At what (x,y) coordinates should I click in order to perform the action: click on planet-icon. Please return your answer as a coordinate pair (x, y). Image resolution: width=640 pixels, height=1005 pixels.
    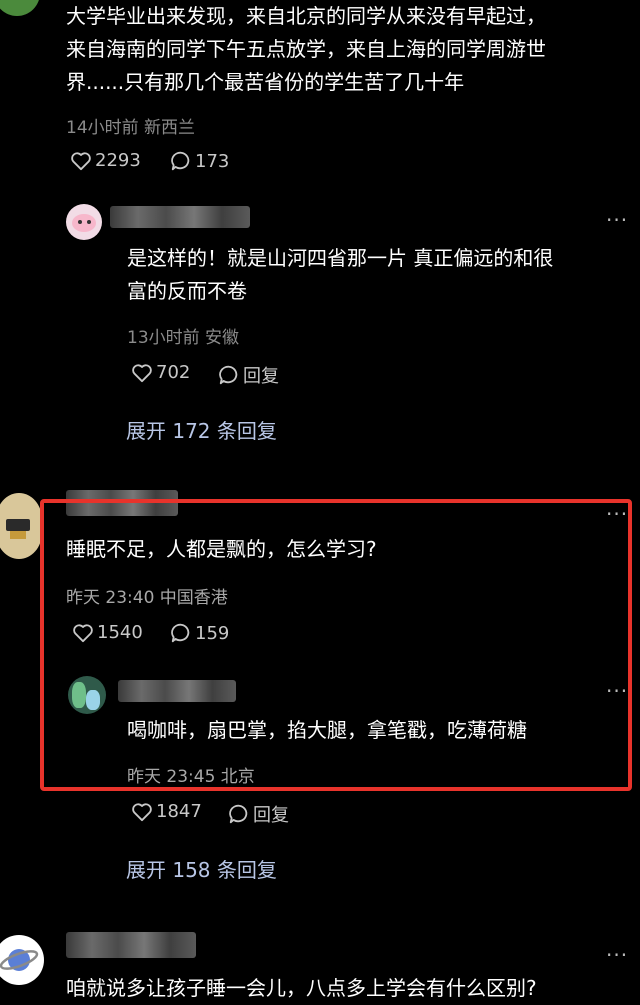
    Looking at the image, I should click on (19, 960).